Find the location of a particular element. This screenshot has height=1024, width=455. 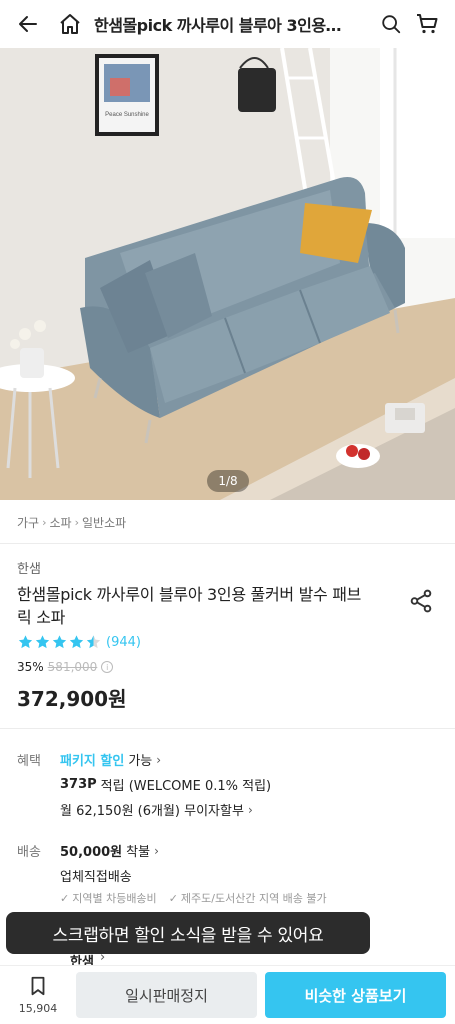

back-button is located at coordinates (28, 24).